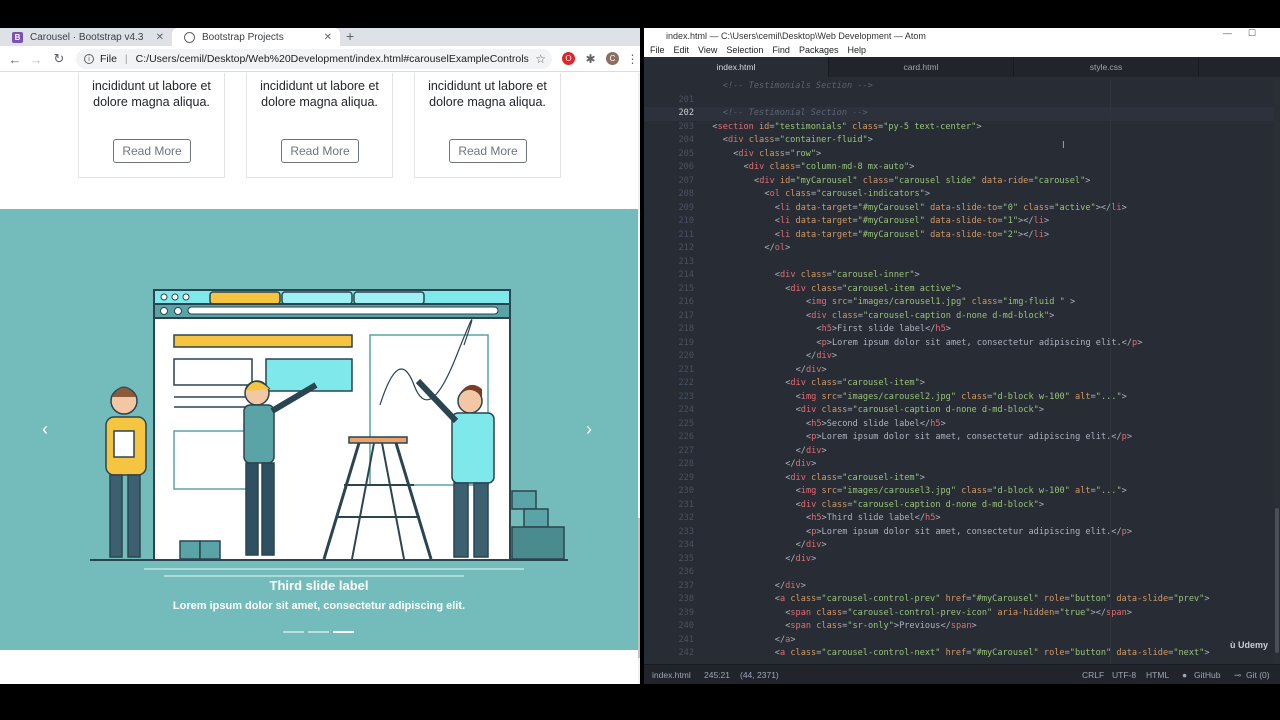  Describe the element at coordinates (959, 195) in the screenshot. I see `code-line: 208 <ol class="carousel-indicators">` at that location.